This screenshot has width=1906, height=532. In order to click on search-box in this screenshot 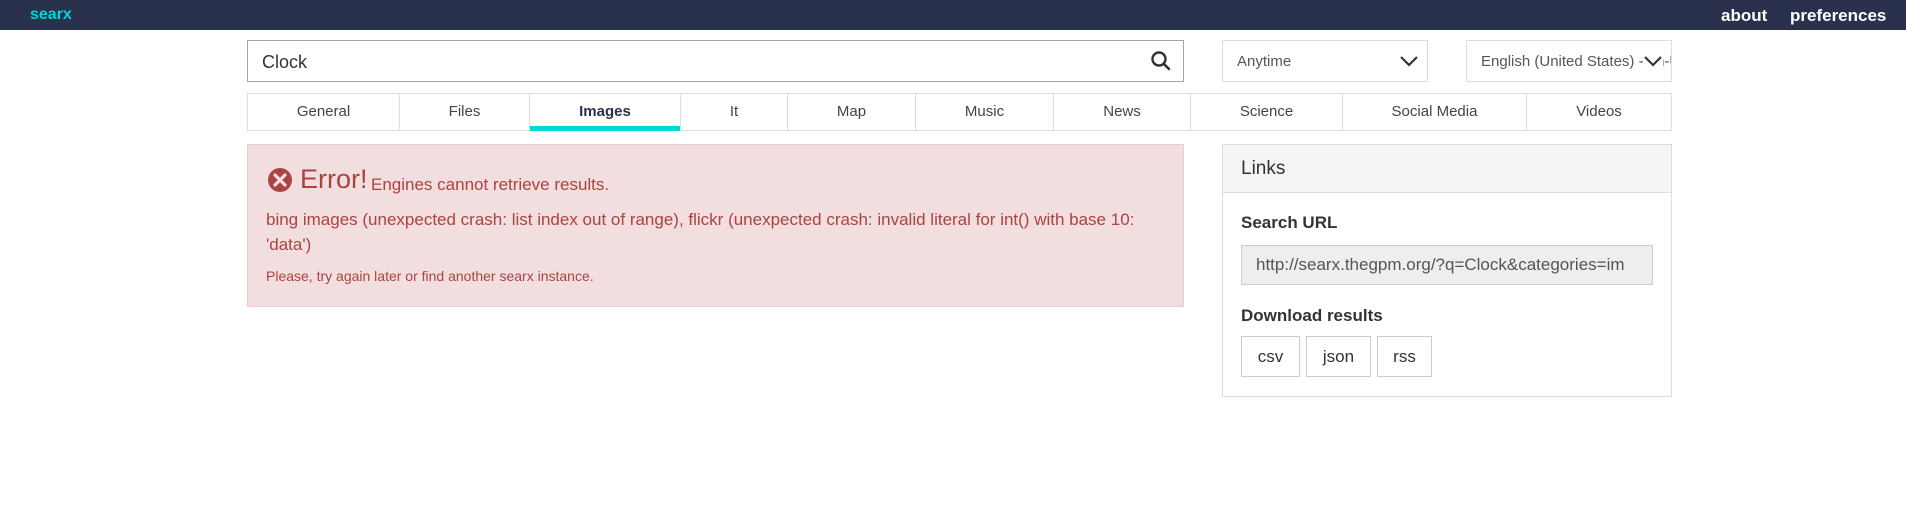, I will do `click(715, 61)`.